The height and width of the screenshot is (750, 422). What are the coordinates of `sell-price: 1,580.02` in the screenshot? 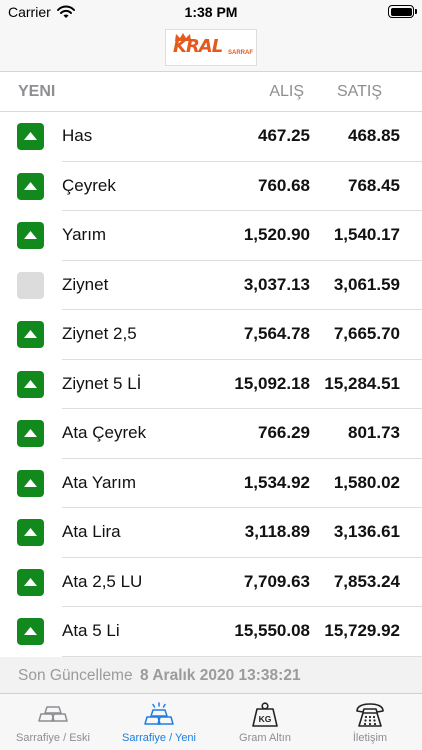 It's located at (366, 482).